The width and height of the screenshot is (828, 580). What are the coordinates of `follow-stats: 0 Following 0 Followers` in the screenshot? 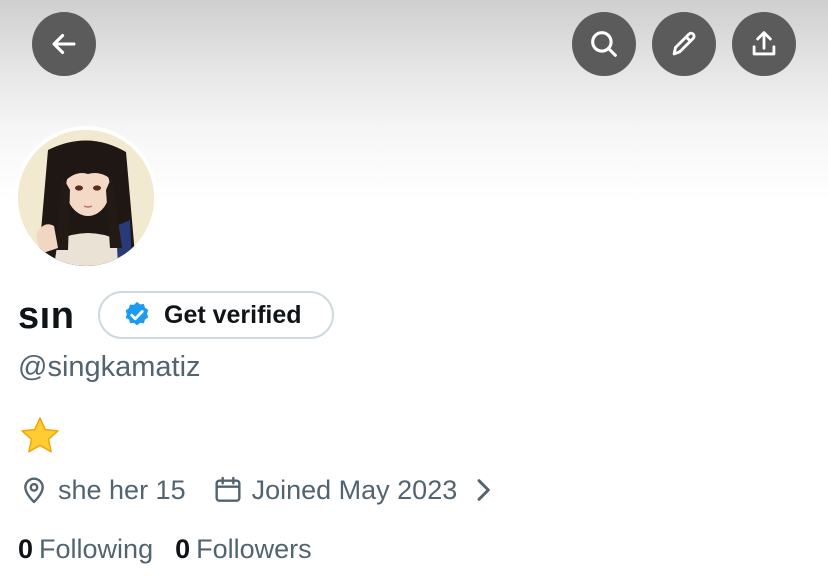 It's located at (165, 549).